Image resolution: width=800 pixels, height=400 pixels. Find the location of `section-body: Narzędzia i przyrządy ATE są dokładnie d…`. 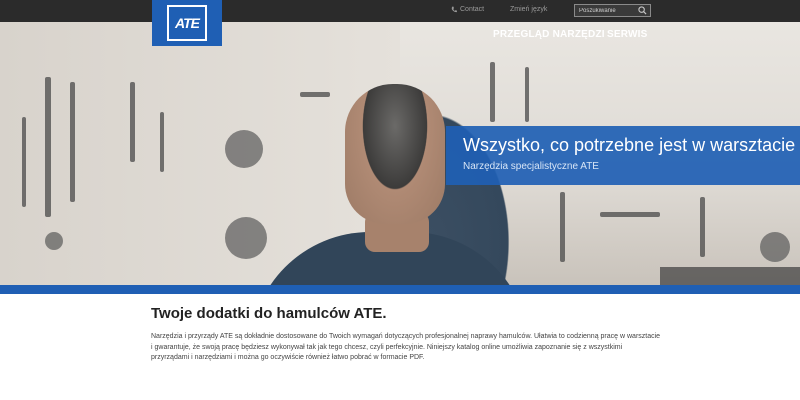

section-body: Narzędzia i przyrządy ATE są dokładnie d… is located at coordinates (406, 347).